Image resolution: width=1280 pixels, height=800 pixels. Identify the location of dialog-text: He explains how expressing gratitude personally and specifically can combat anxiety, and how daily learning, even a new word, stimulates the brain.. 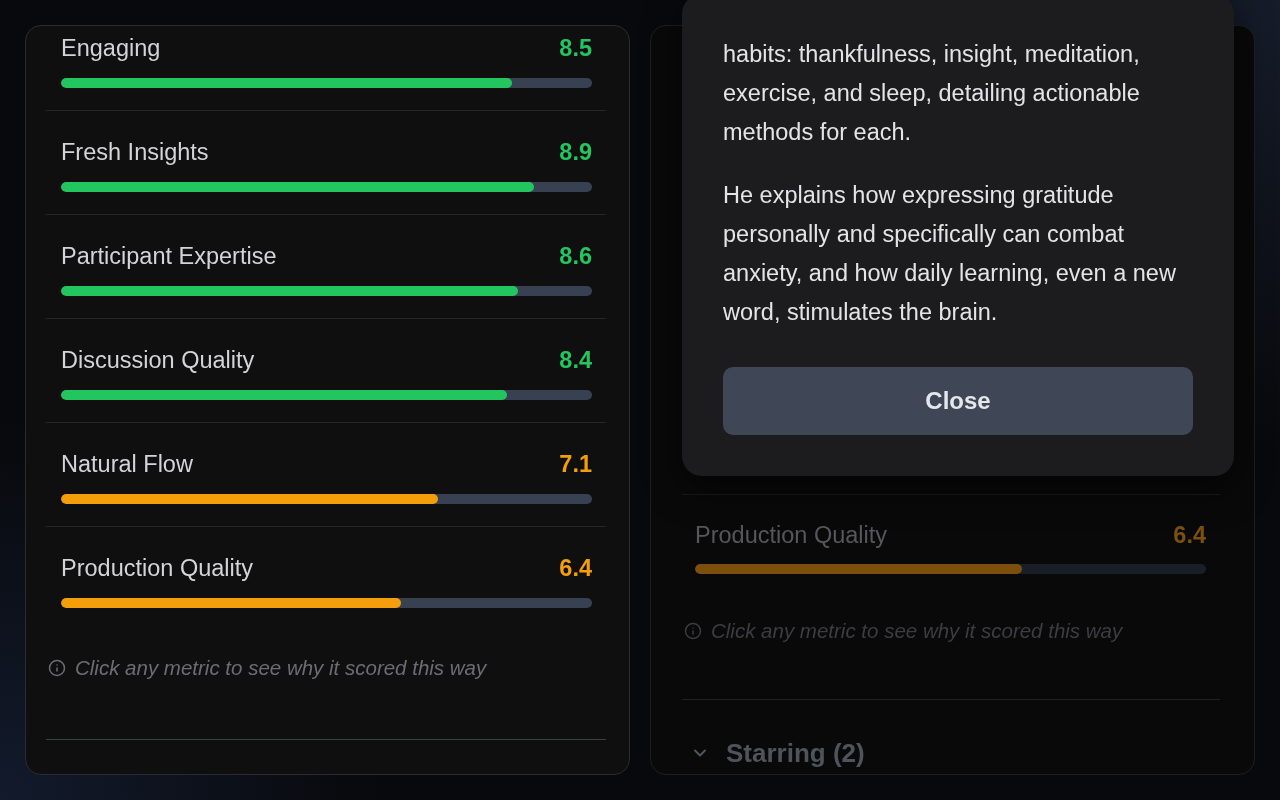
(950, 254).